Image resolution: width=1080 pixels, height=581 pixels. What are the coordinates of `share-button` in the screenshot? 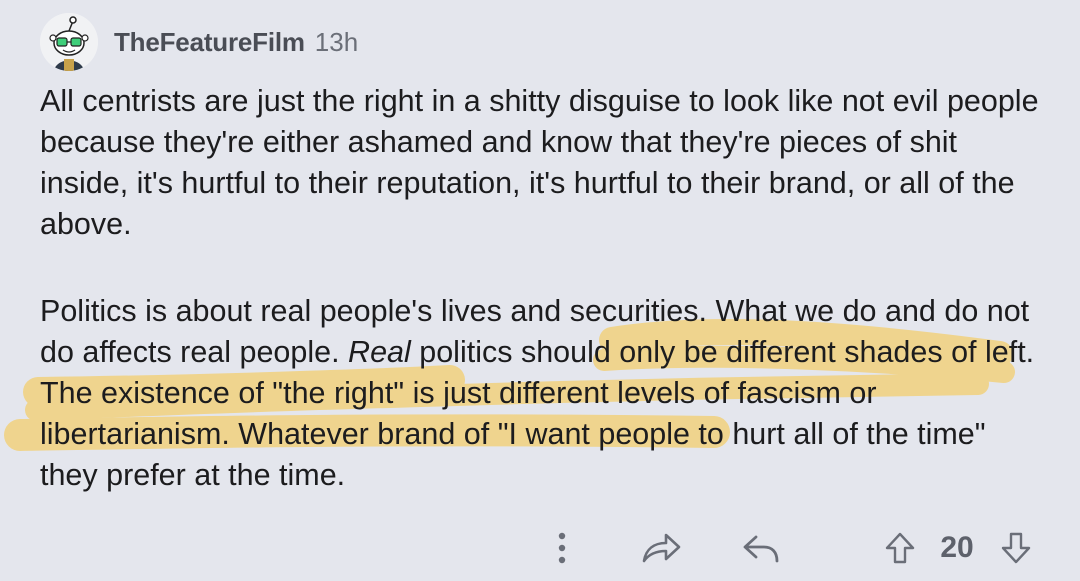 It's located at (661, 548).